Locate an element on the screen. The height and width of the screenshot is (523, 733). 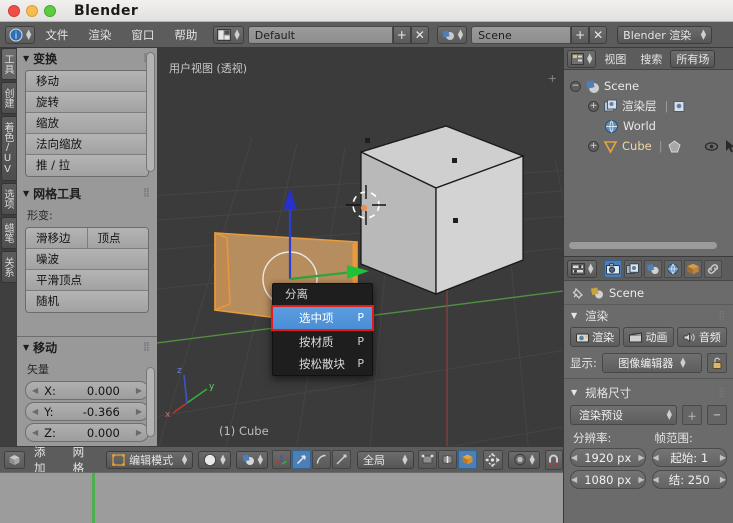
properties-tab-render-layers is located at coordinates (633, 268).